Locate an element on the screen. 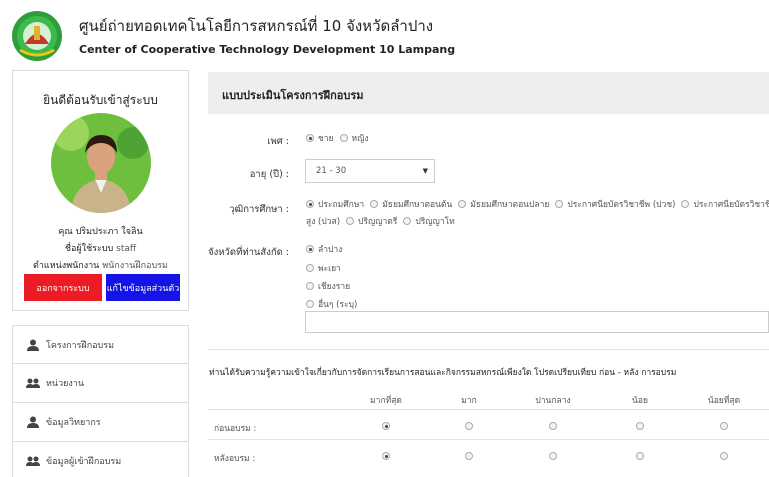 The width and height of the screenshot is (769, 477). province-option: พะเยา is located at coordinates (323, 268).